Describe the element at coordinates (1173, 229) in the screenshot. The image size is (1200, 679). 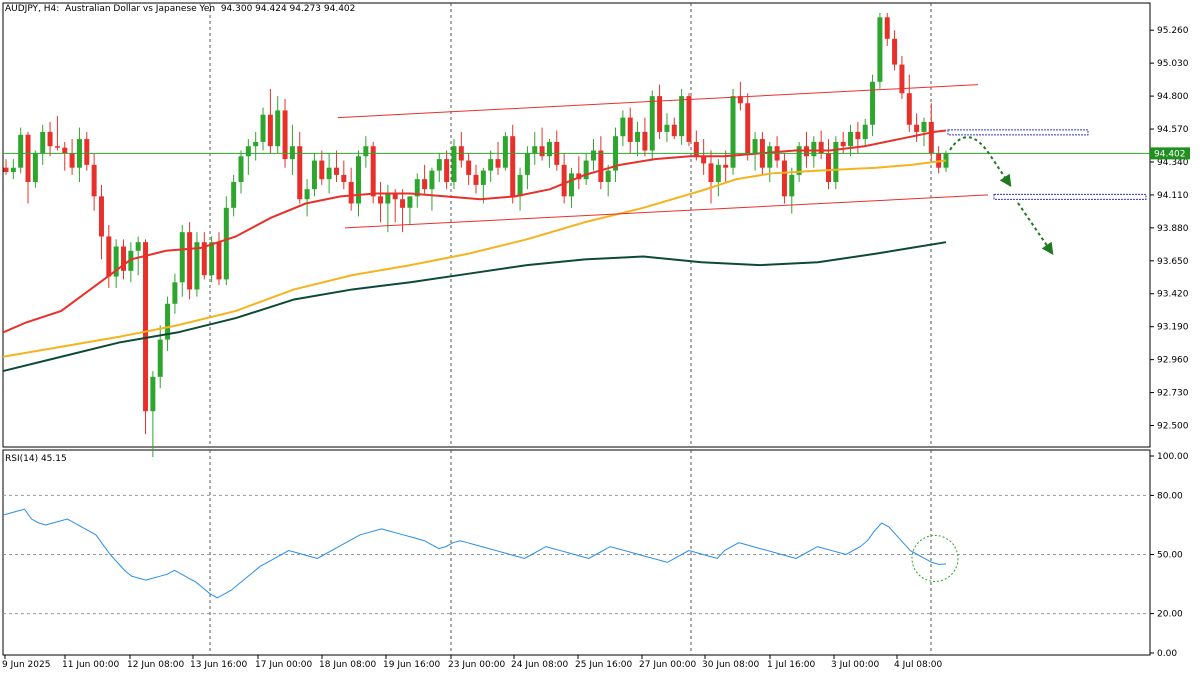
I see `price-tick-label: 93.880` at that location.